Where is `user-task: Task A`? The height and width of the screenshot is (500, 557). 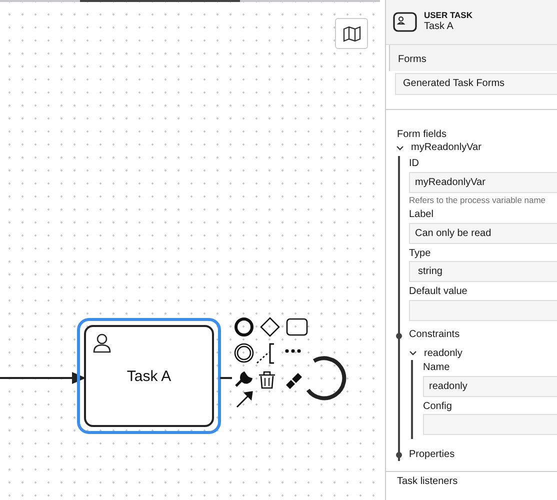 user-task: Task A is located at coordinates (149, 376).